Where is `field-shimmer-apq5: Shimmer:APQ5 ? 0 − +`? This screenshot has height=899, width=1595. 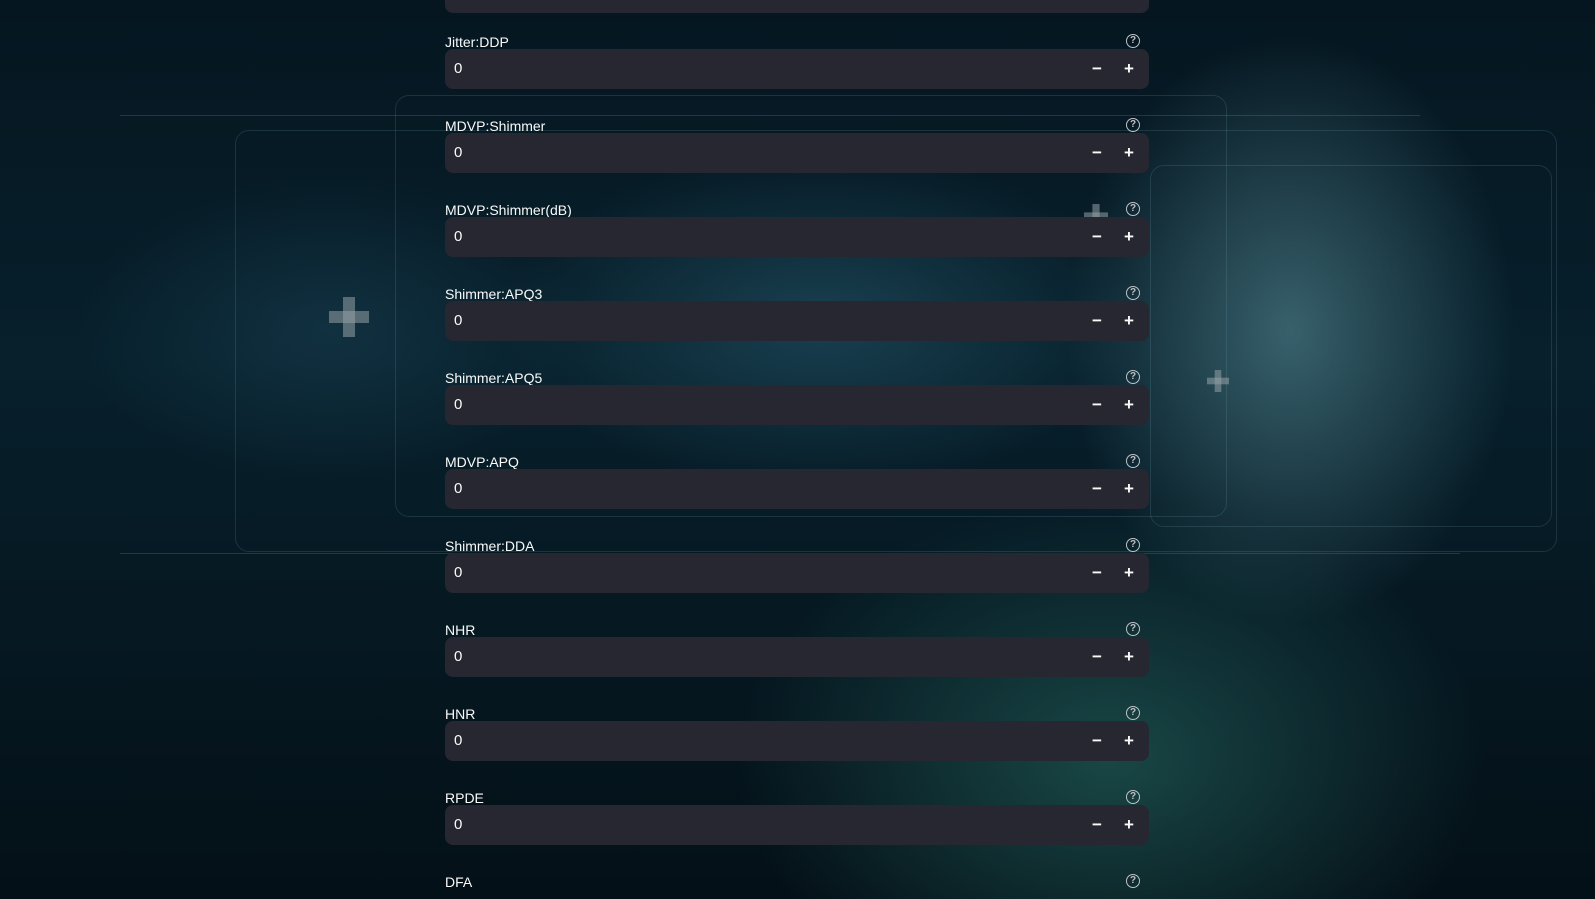 field-shimmer-apq5: Shimmer:APQ5 ? 0 − + is located at coordinates (797, 411).